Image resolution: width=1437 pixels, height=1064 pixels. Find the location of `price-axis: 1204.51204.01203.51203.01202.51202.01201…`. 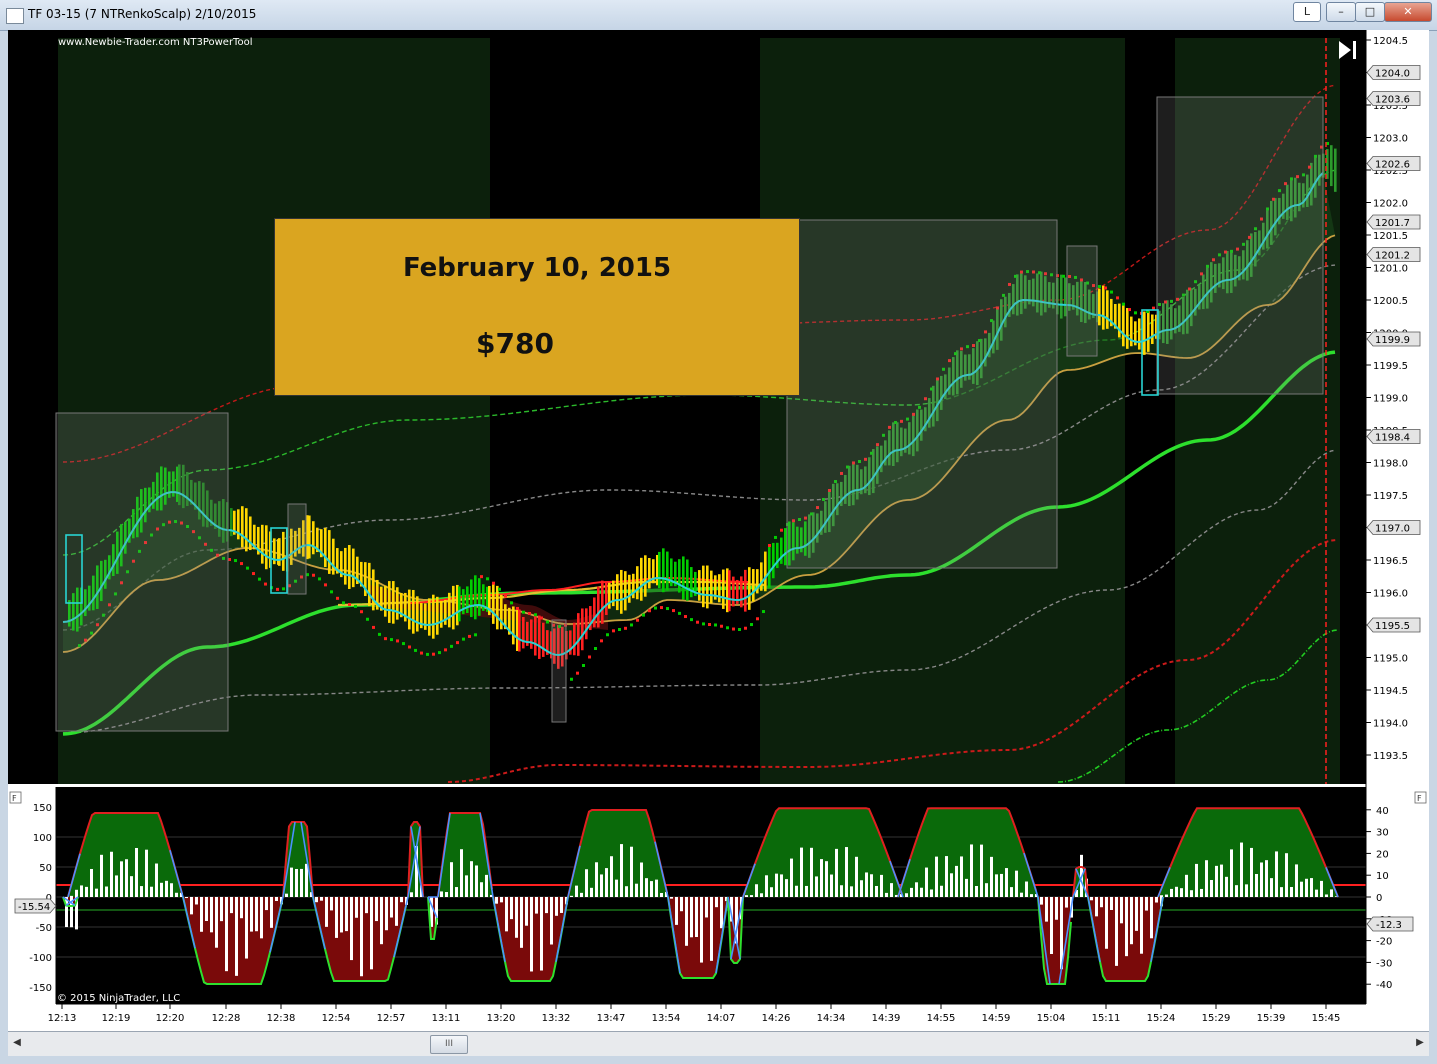

price-axis: 1204.51204.01203.51203.01202.51202.01201… is located at coordinates (1397, 408).